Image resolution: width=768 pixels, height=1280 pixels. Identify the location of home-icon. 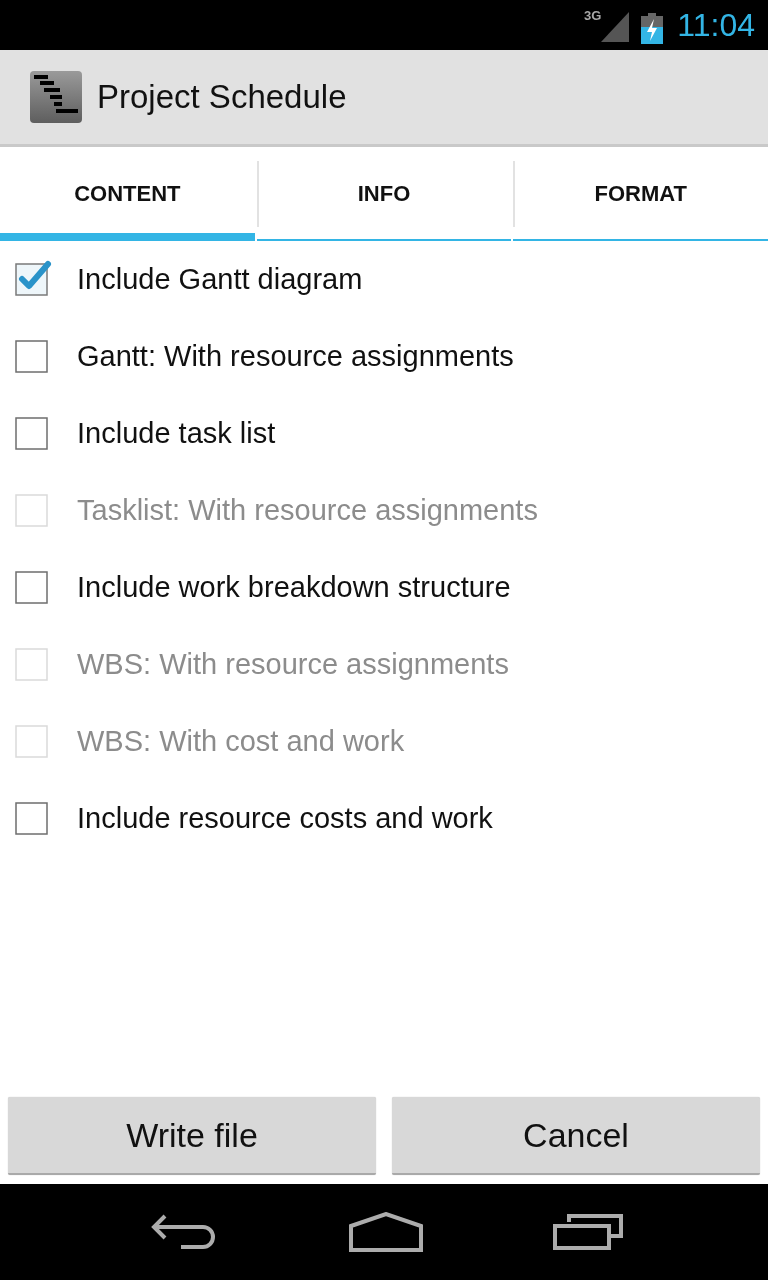
(386, 1232).